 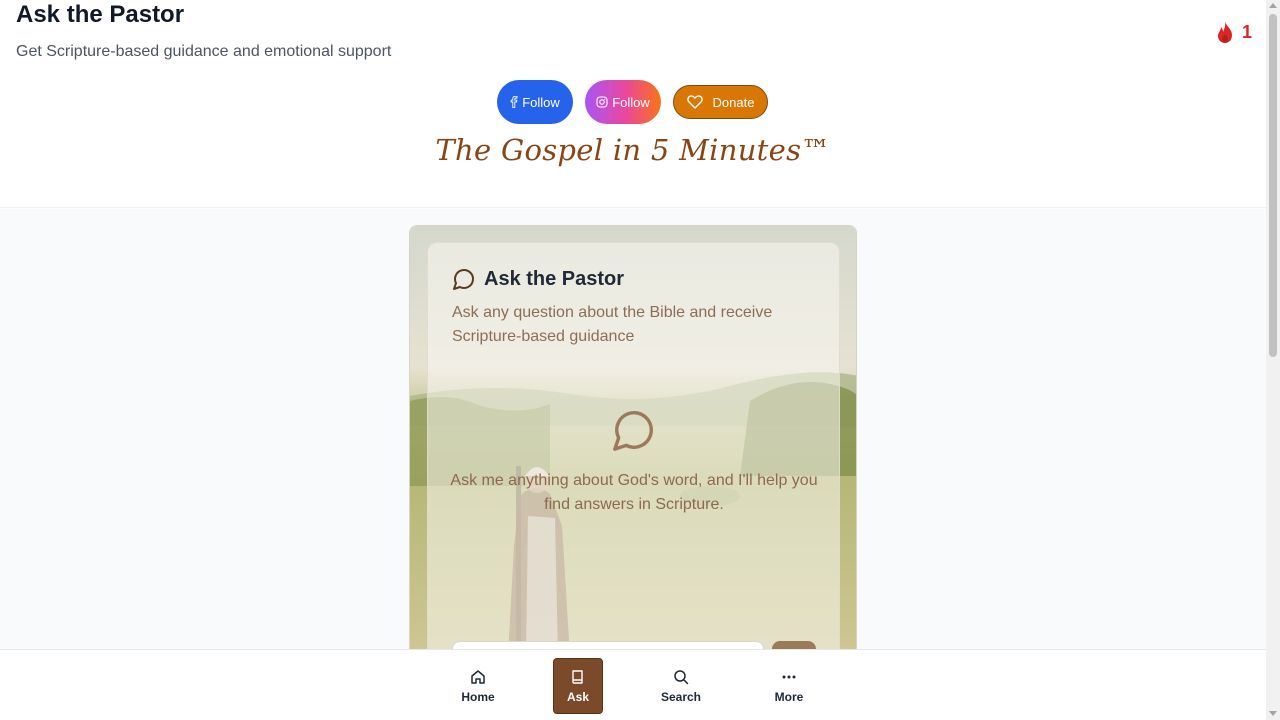 I want to click on facebook-icon, so click(x=514, y=102).